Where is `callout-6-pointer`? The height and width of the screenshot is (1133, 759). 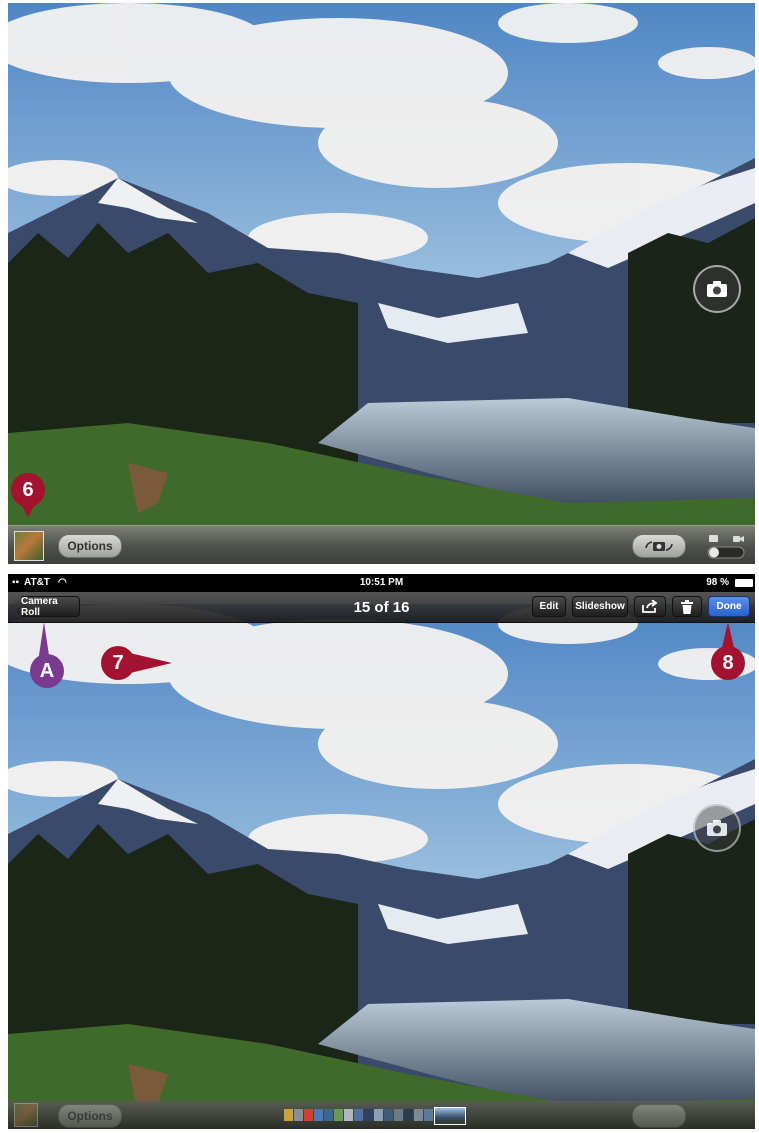
callout-6-pointer is located at coordinates (28, 510).